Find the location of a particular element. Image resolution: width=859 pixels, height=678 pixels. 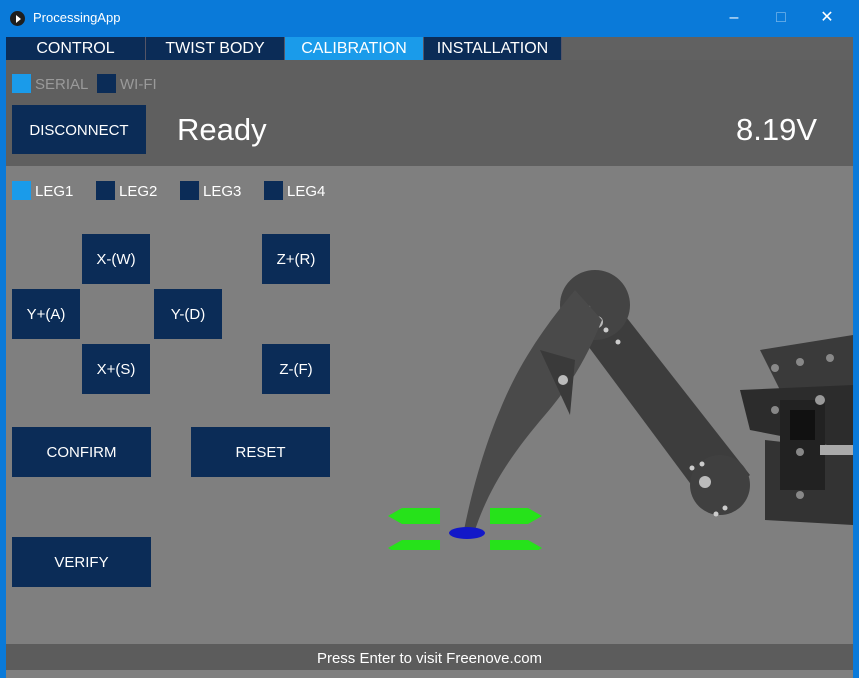

right-border is located at coordinates (856, 357).